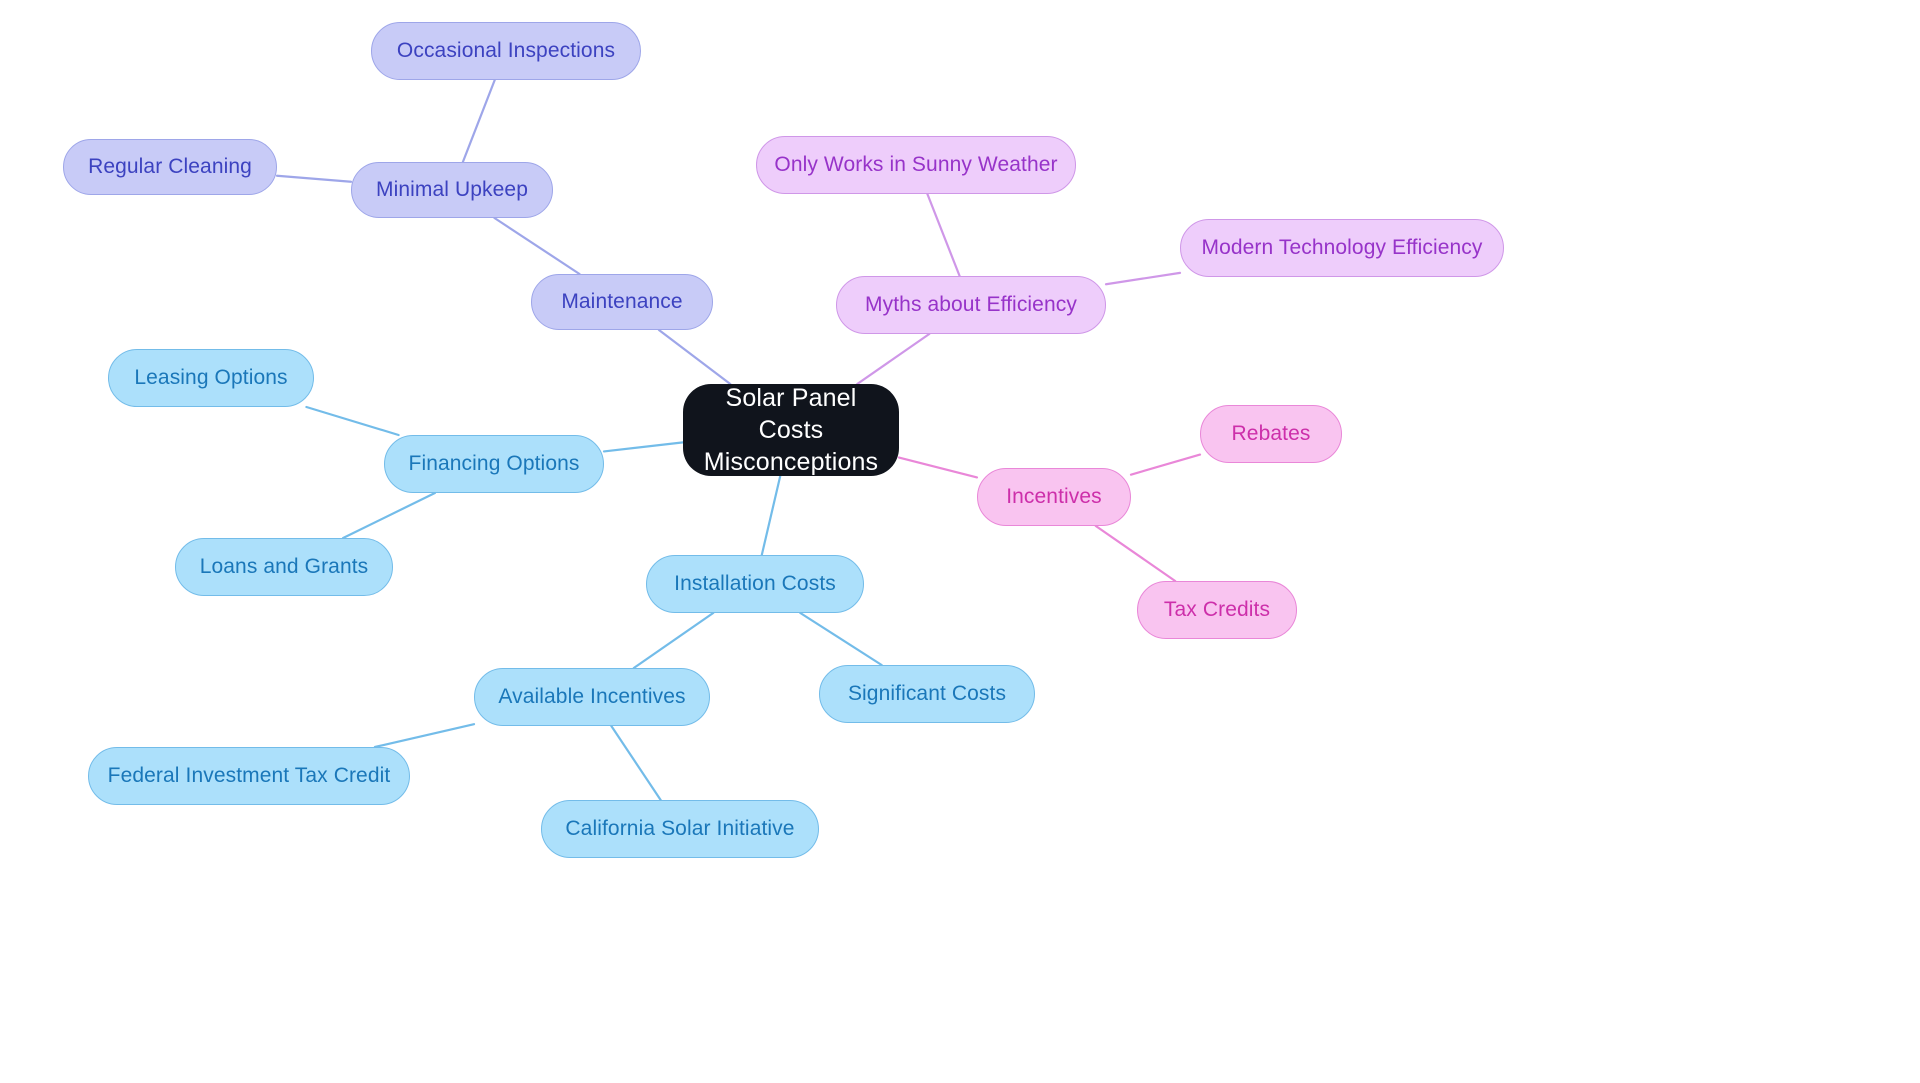  What do you see at coordinates (643, 447) in the screenshot?
I see `edge-root-financing-options` at bounding box center [643, 447].